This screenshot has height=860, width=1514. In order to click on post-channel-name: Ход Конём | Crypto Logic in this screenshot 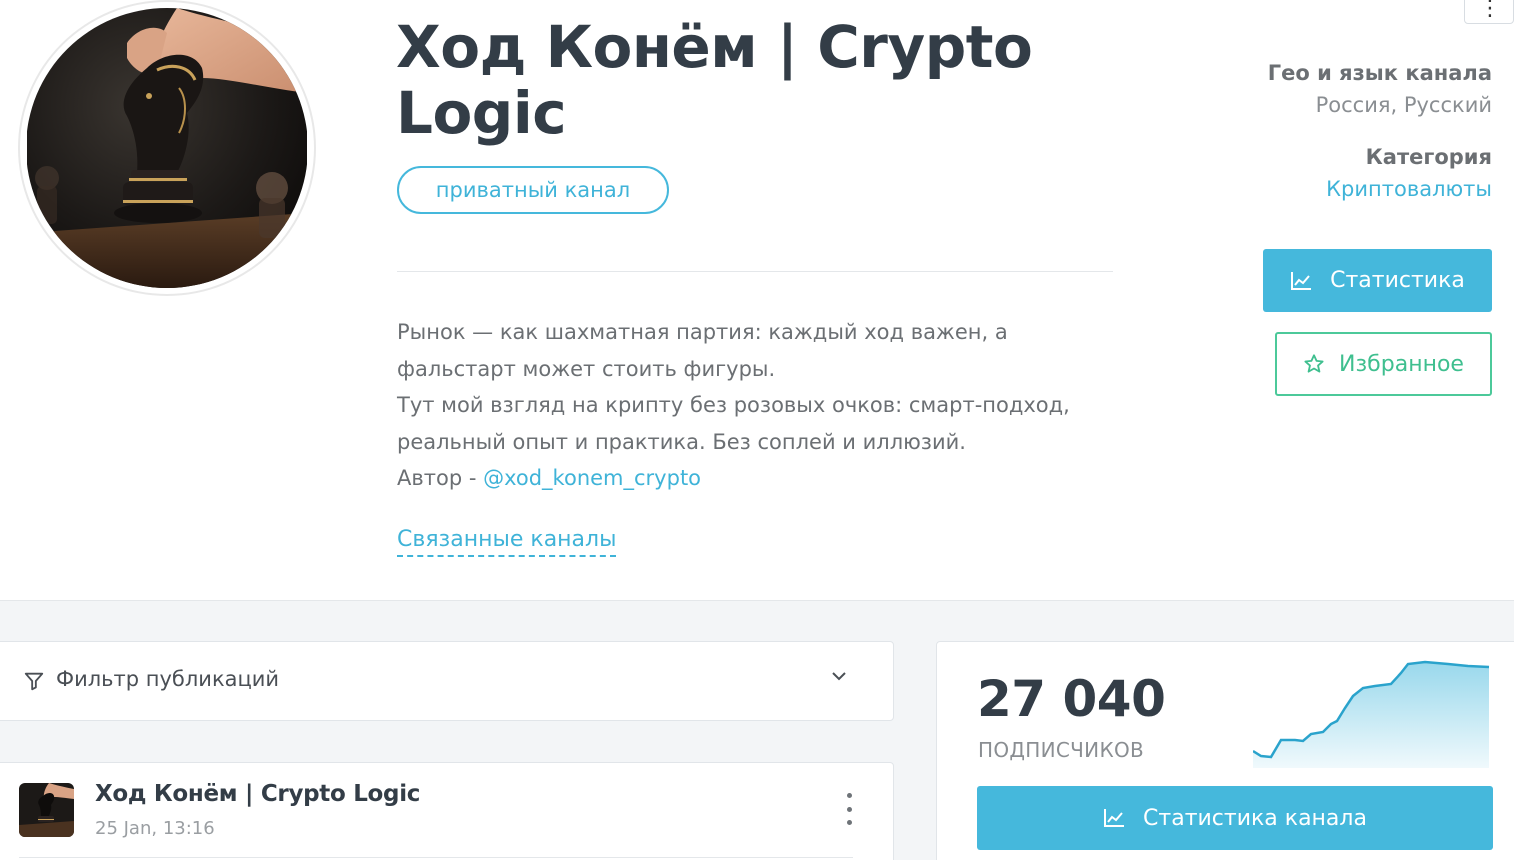, I will do `click(257, 794)`.